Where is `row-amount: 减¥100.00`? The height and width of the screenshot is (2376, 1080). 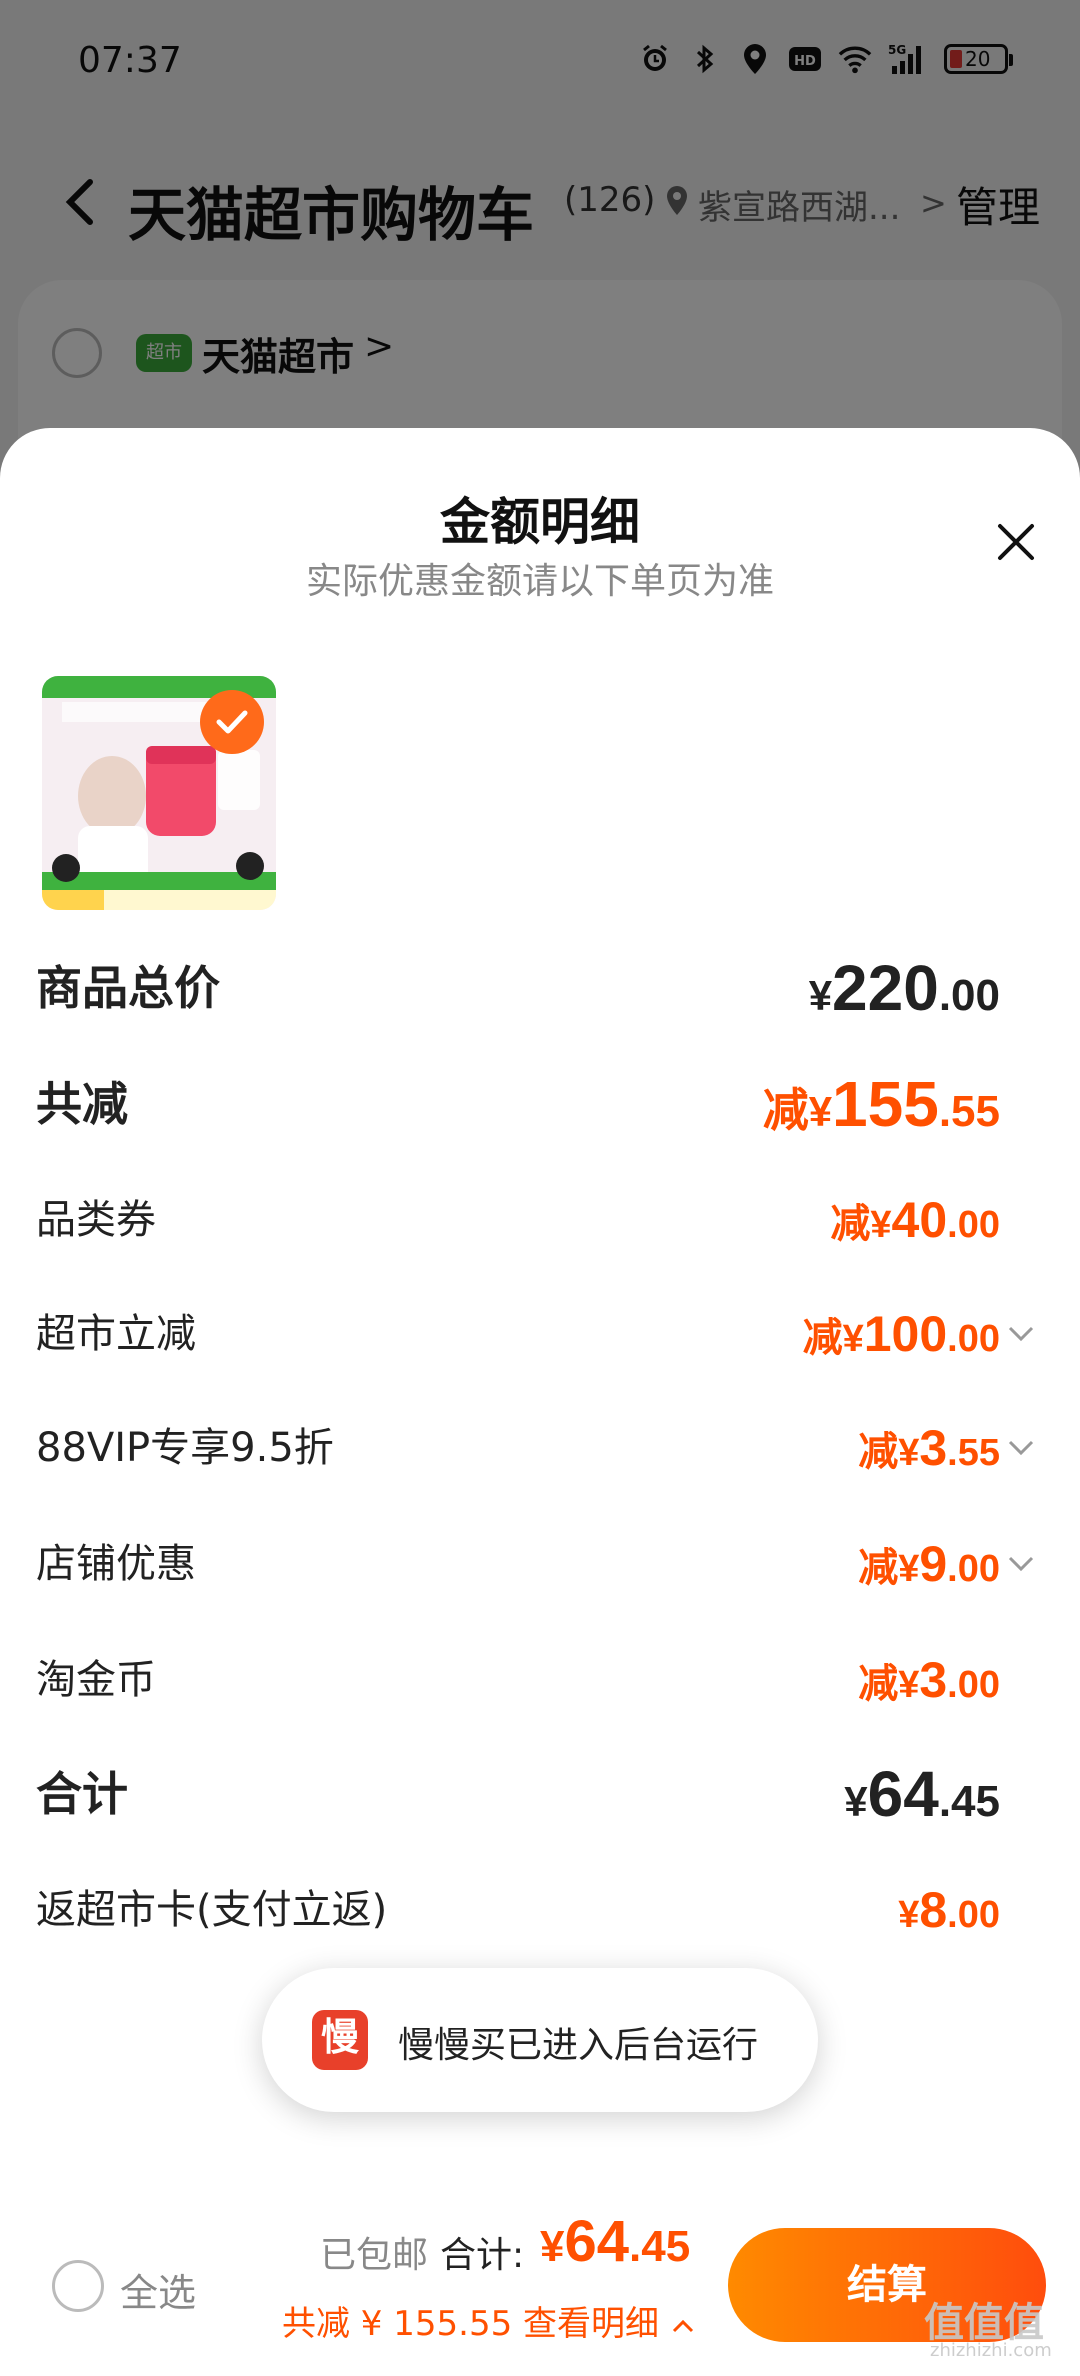
row-amount: 减¥100.00 is located at coordinates (901, 1334).